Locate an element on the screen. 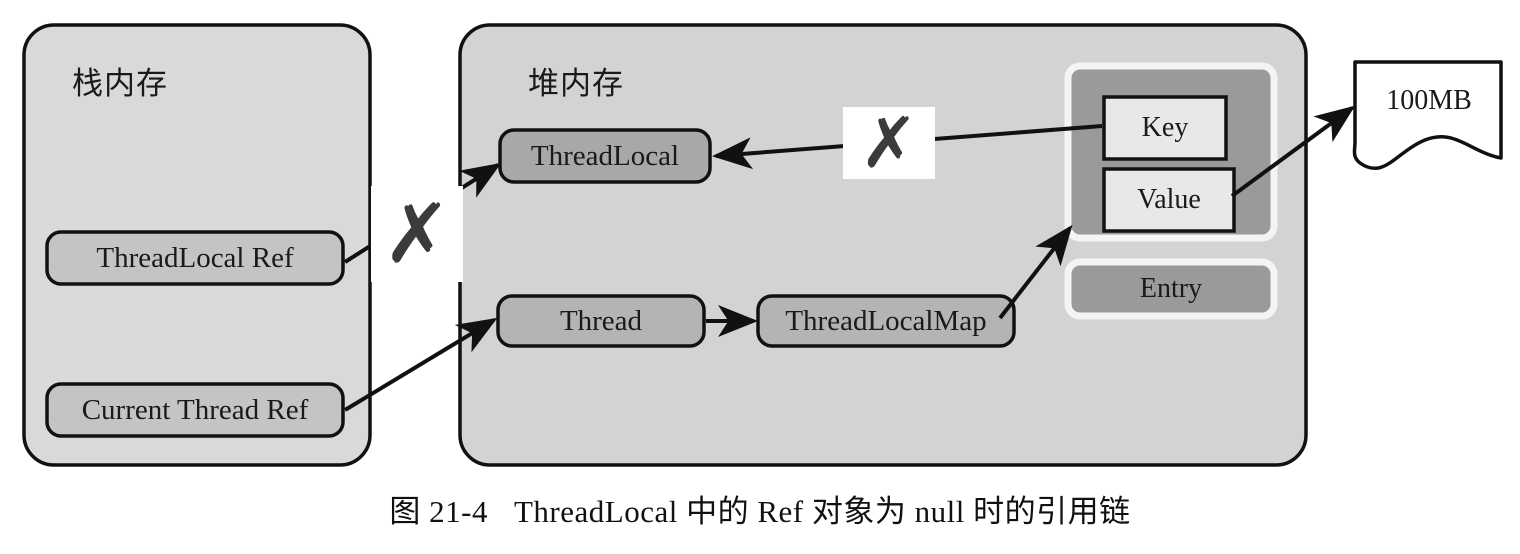 This screenshot has height=554, width=1520. node-current-thread-ref is located at coordinates (195, 410).